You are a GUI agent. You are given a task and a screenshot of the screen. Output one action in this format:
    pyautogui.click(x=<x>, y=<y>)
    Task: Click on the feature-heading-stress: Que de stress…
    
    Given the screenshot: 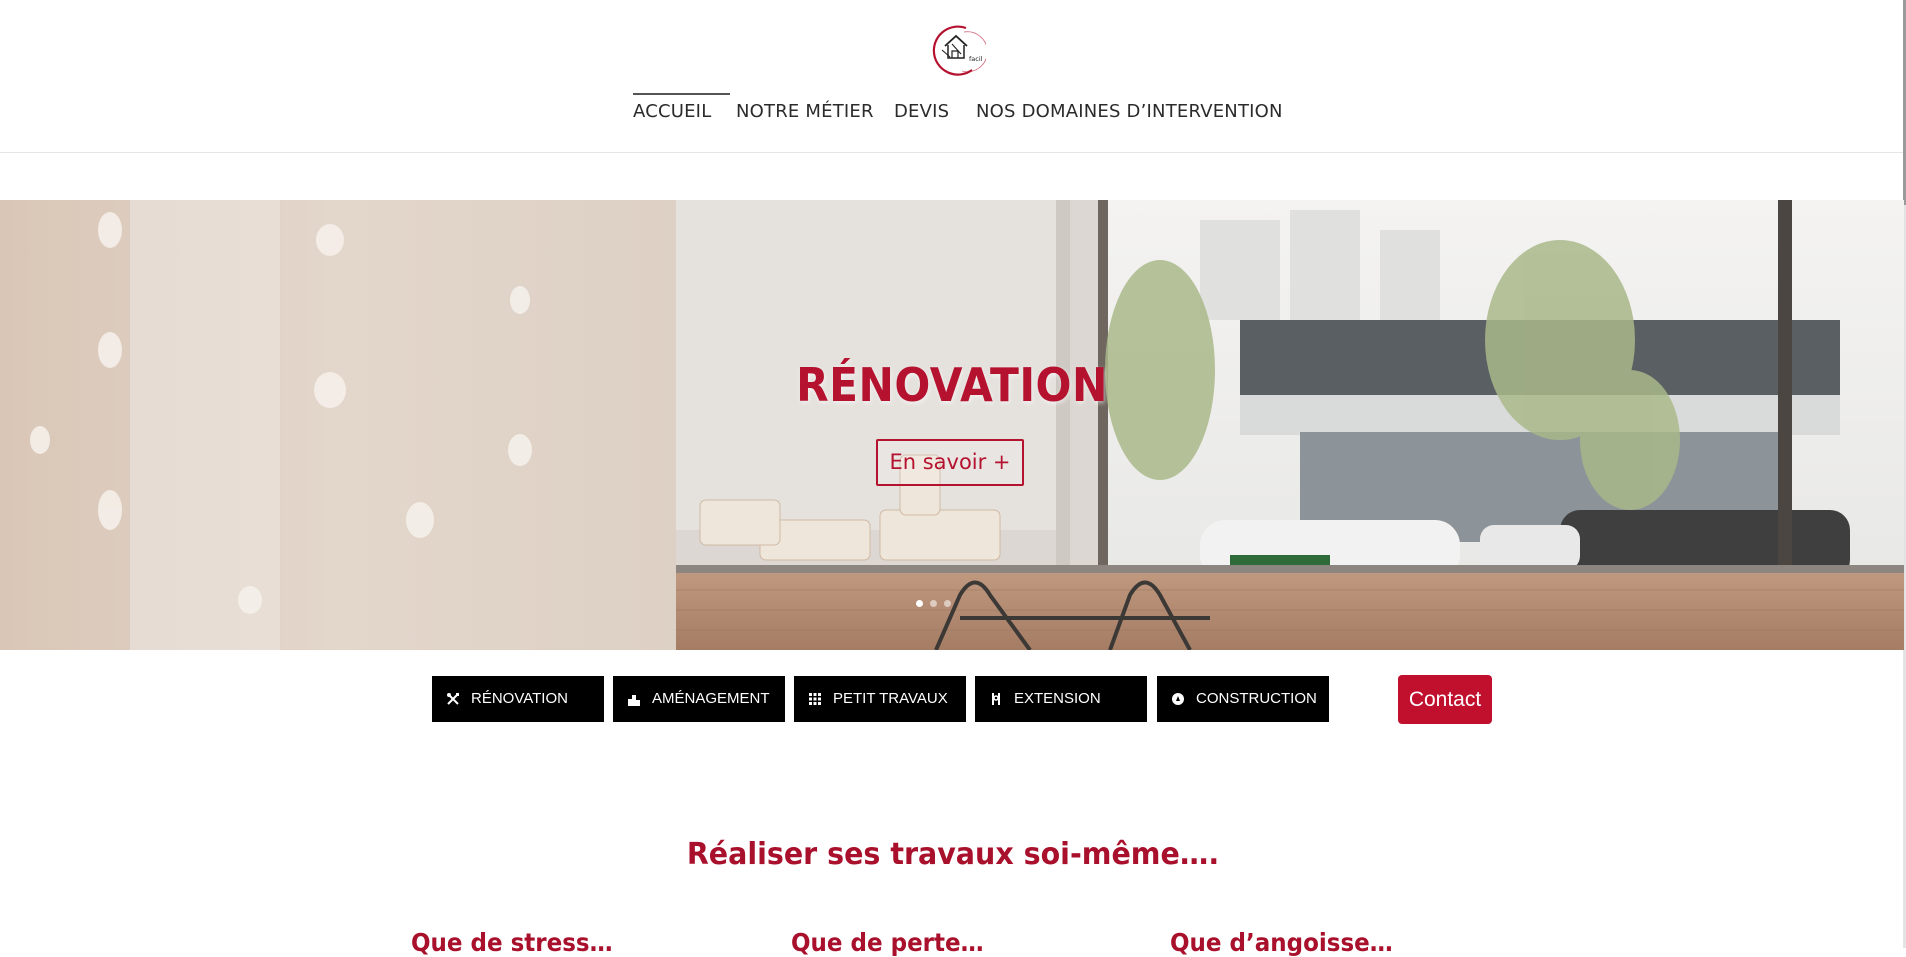 What is the action you would take?
    pyautogui.click(x=512, y=942)
    